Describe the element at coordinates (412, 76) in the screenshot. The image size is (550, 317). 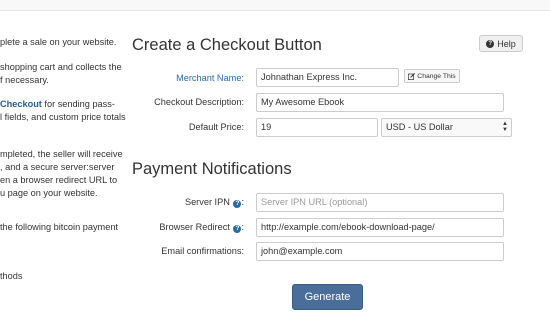
I see `edit-icon` at that location.